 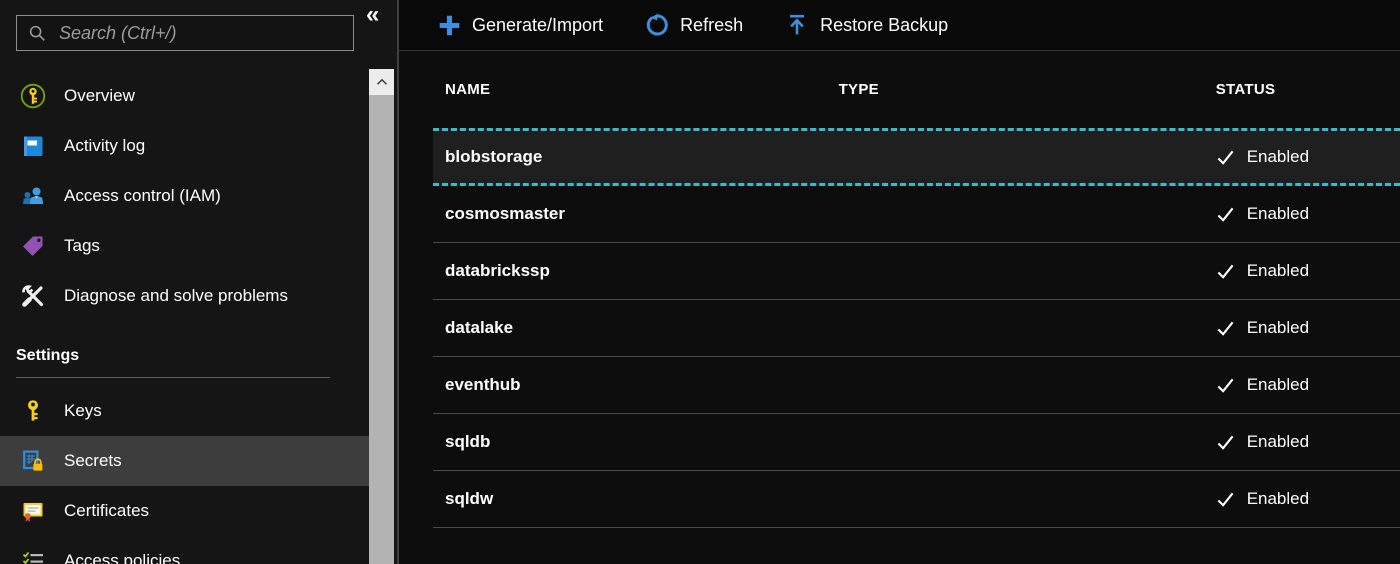 What do you see at coordinates (176, 295) in the screenshot?
I see `sidebar-item-label: Diagnose and solve problems` at bounding box center [176, 295].